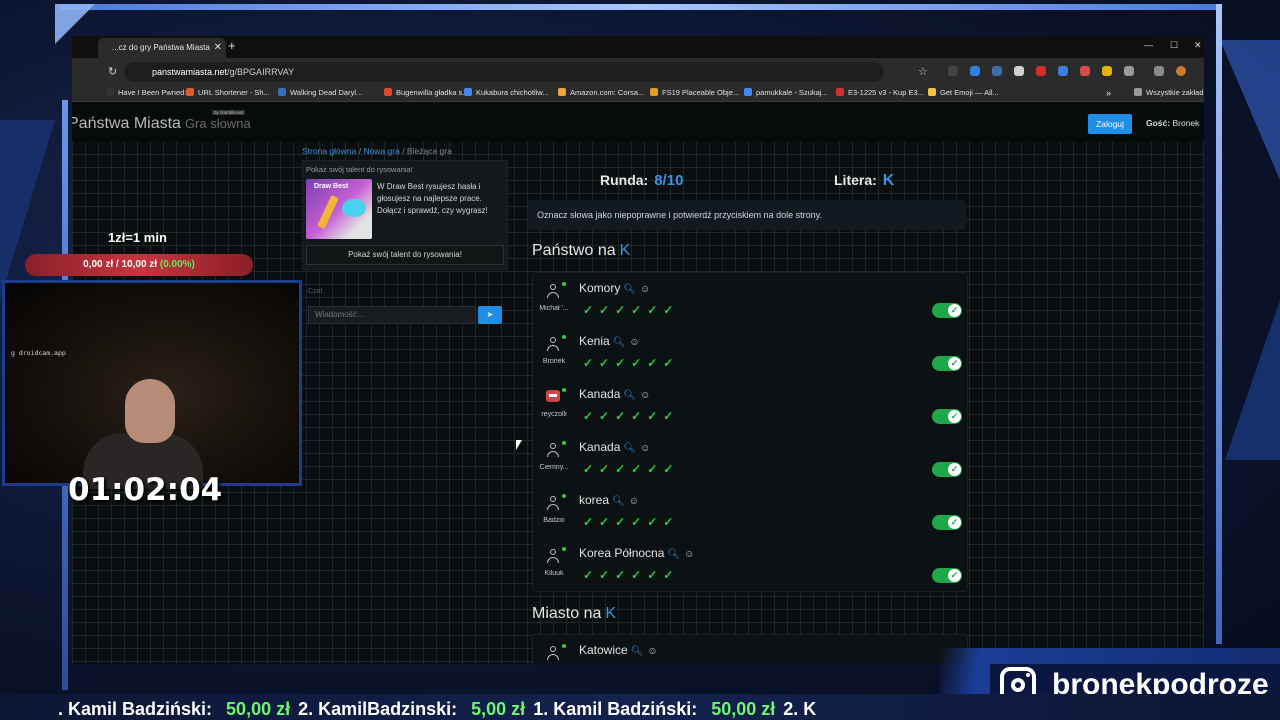 The height and width of the screenshot is (720, 1280). Describe the element at coordinates (1110, 124) in the screenshot. I see `login-button: Zaloguj` at that location.